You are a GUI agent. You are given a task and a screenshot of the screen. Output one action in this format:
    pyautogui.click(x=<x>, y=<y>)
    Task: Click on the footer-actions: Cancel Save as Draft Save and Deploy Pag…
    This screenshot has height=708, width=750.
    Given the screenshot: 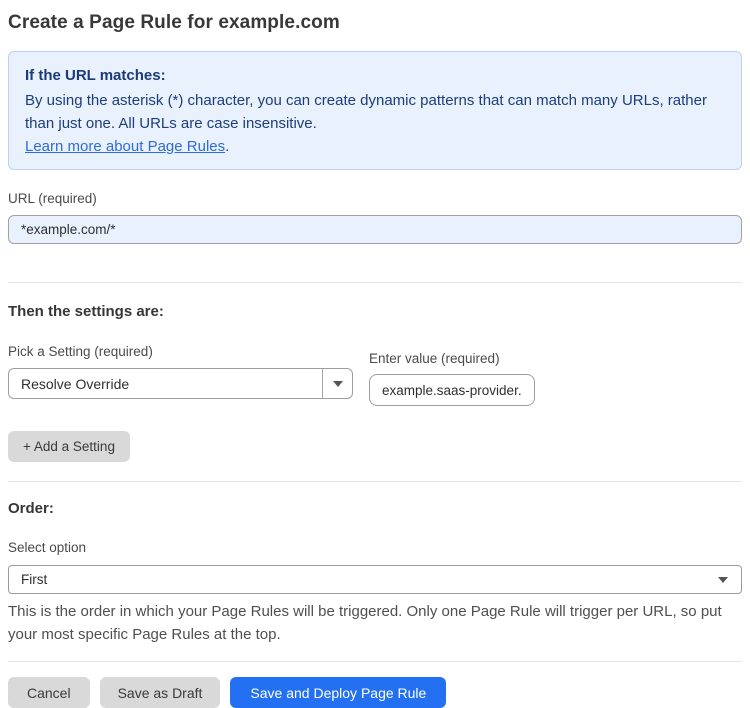 What is the action you would take?
    pyautogui.click(x=375, y=692)
    